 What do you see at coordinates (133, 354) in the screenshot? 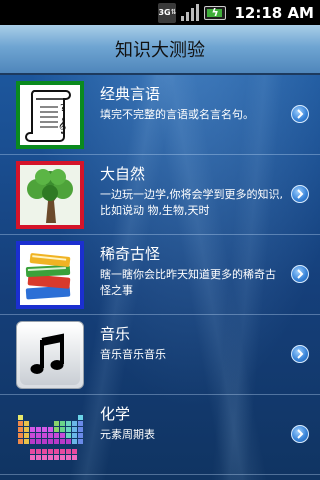
I see `item-description: 音乐音乐音乐` at bounding box center [133, 354].